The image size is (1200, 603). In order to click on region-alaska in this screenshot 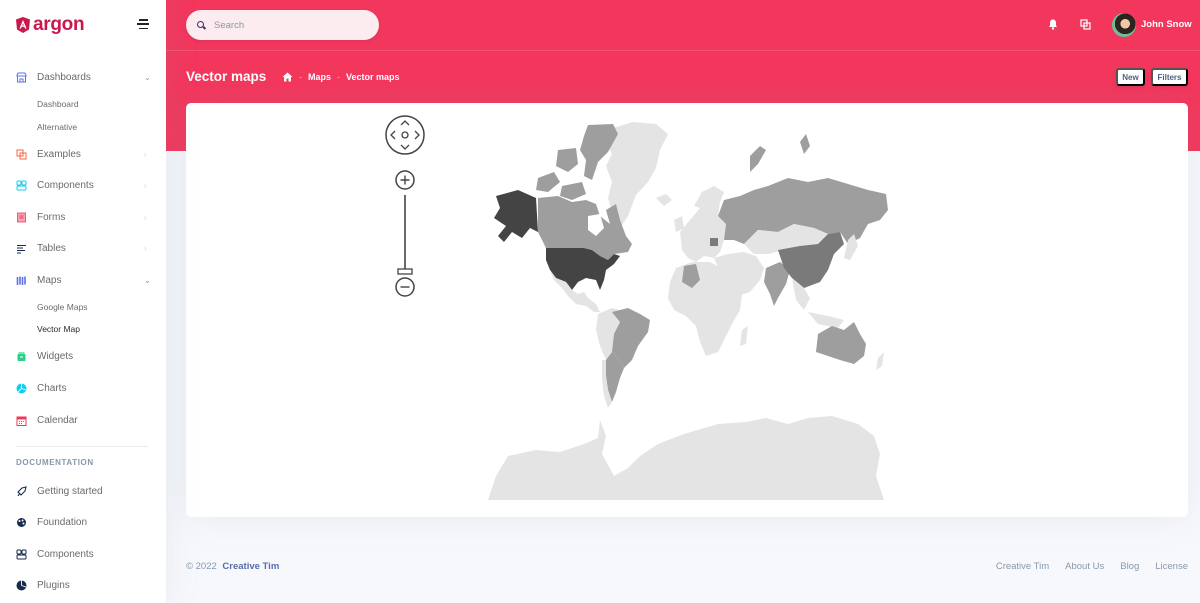, I will do `click(516, 216)`.